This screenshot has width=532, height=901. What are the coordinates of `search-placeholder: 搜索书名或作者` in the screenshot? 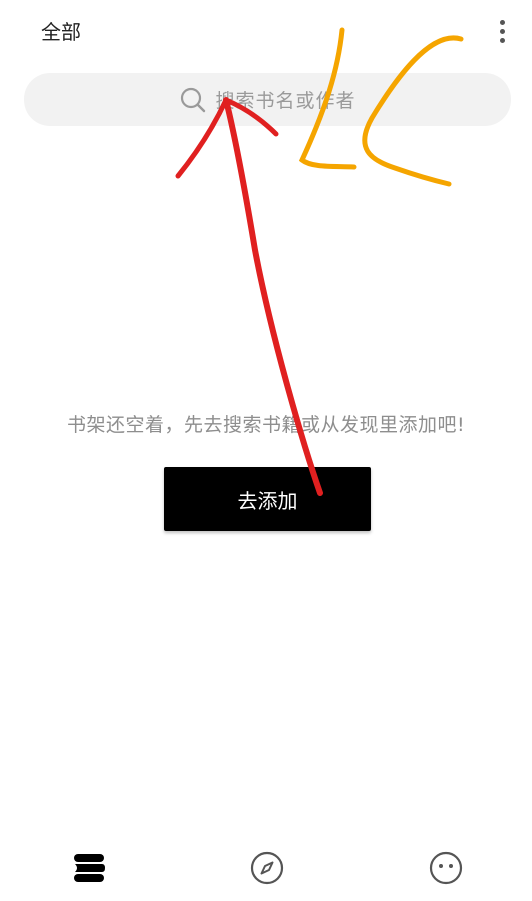 It's located at (285, 101).